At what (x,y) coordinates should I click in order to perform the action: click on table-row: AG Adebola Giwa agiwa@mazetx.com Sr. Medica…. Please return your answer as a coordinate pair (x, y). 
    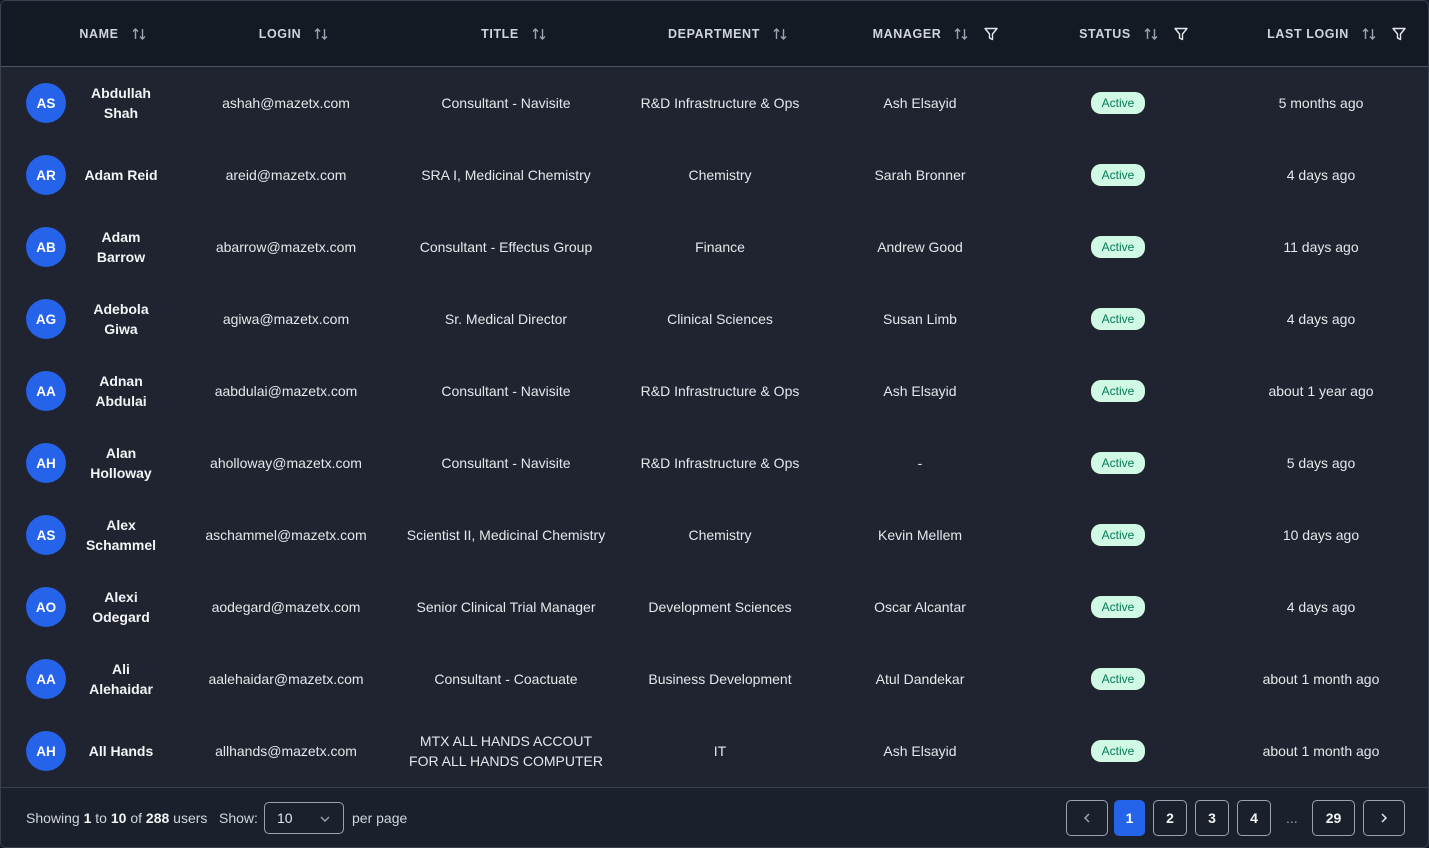
    Looking at the image, I should click on (714, 319).